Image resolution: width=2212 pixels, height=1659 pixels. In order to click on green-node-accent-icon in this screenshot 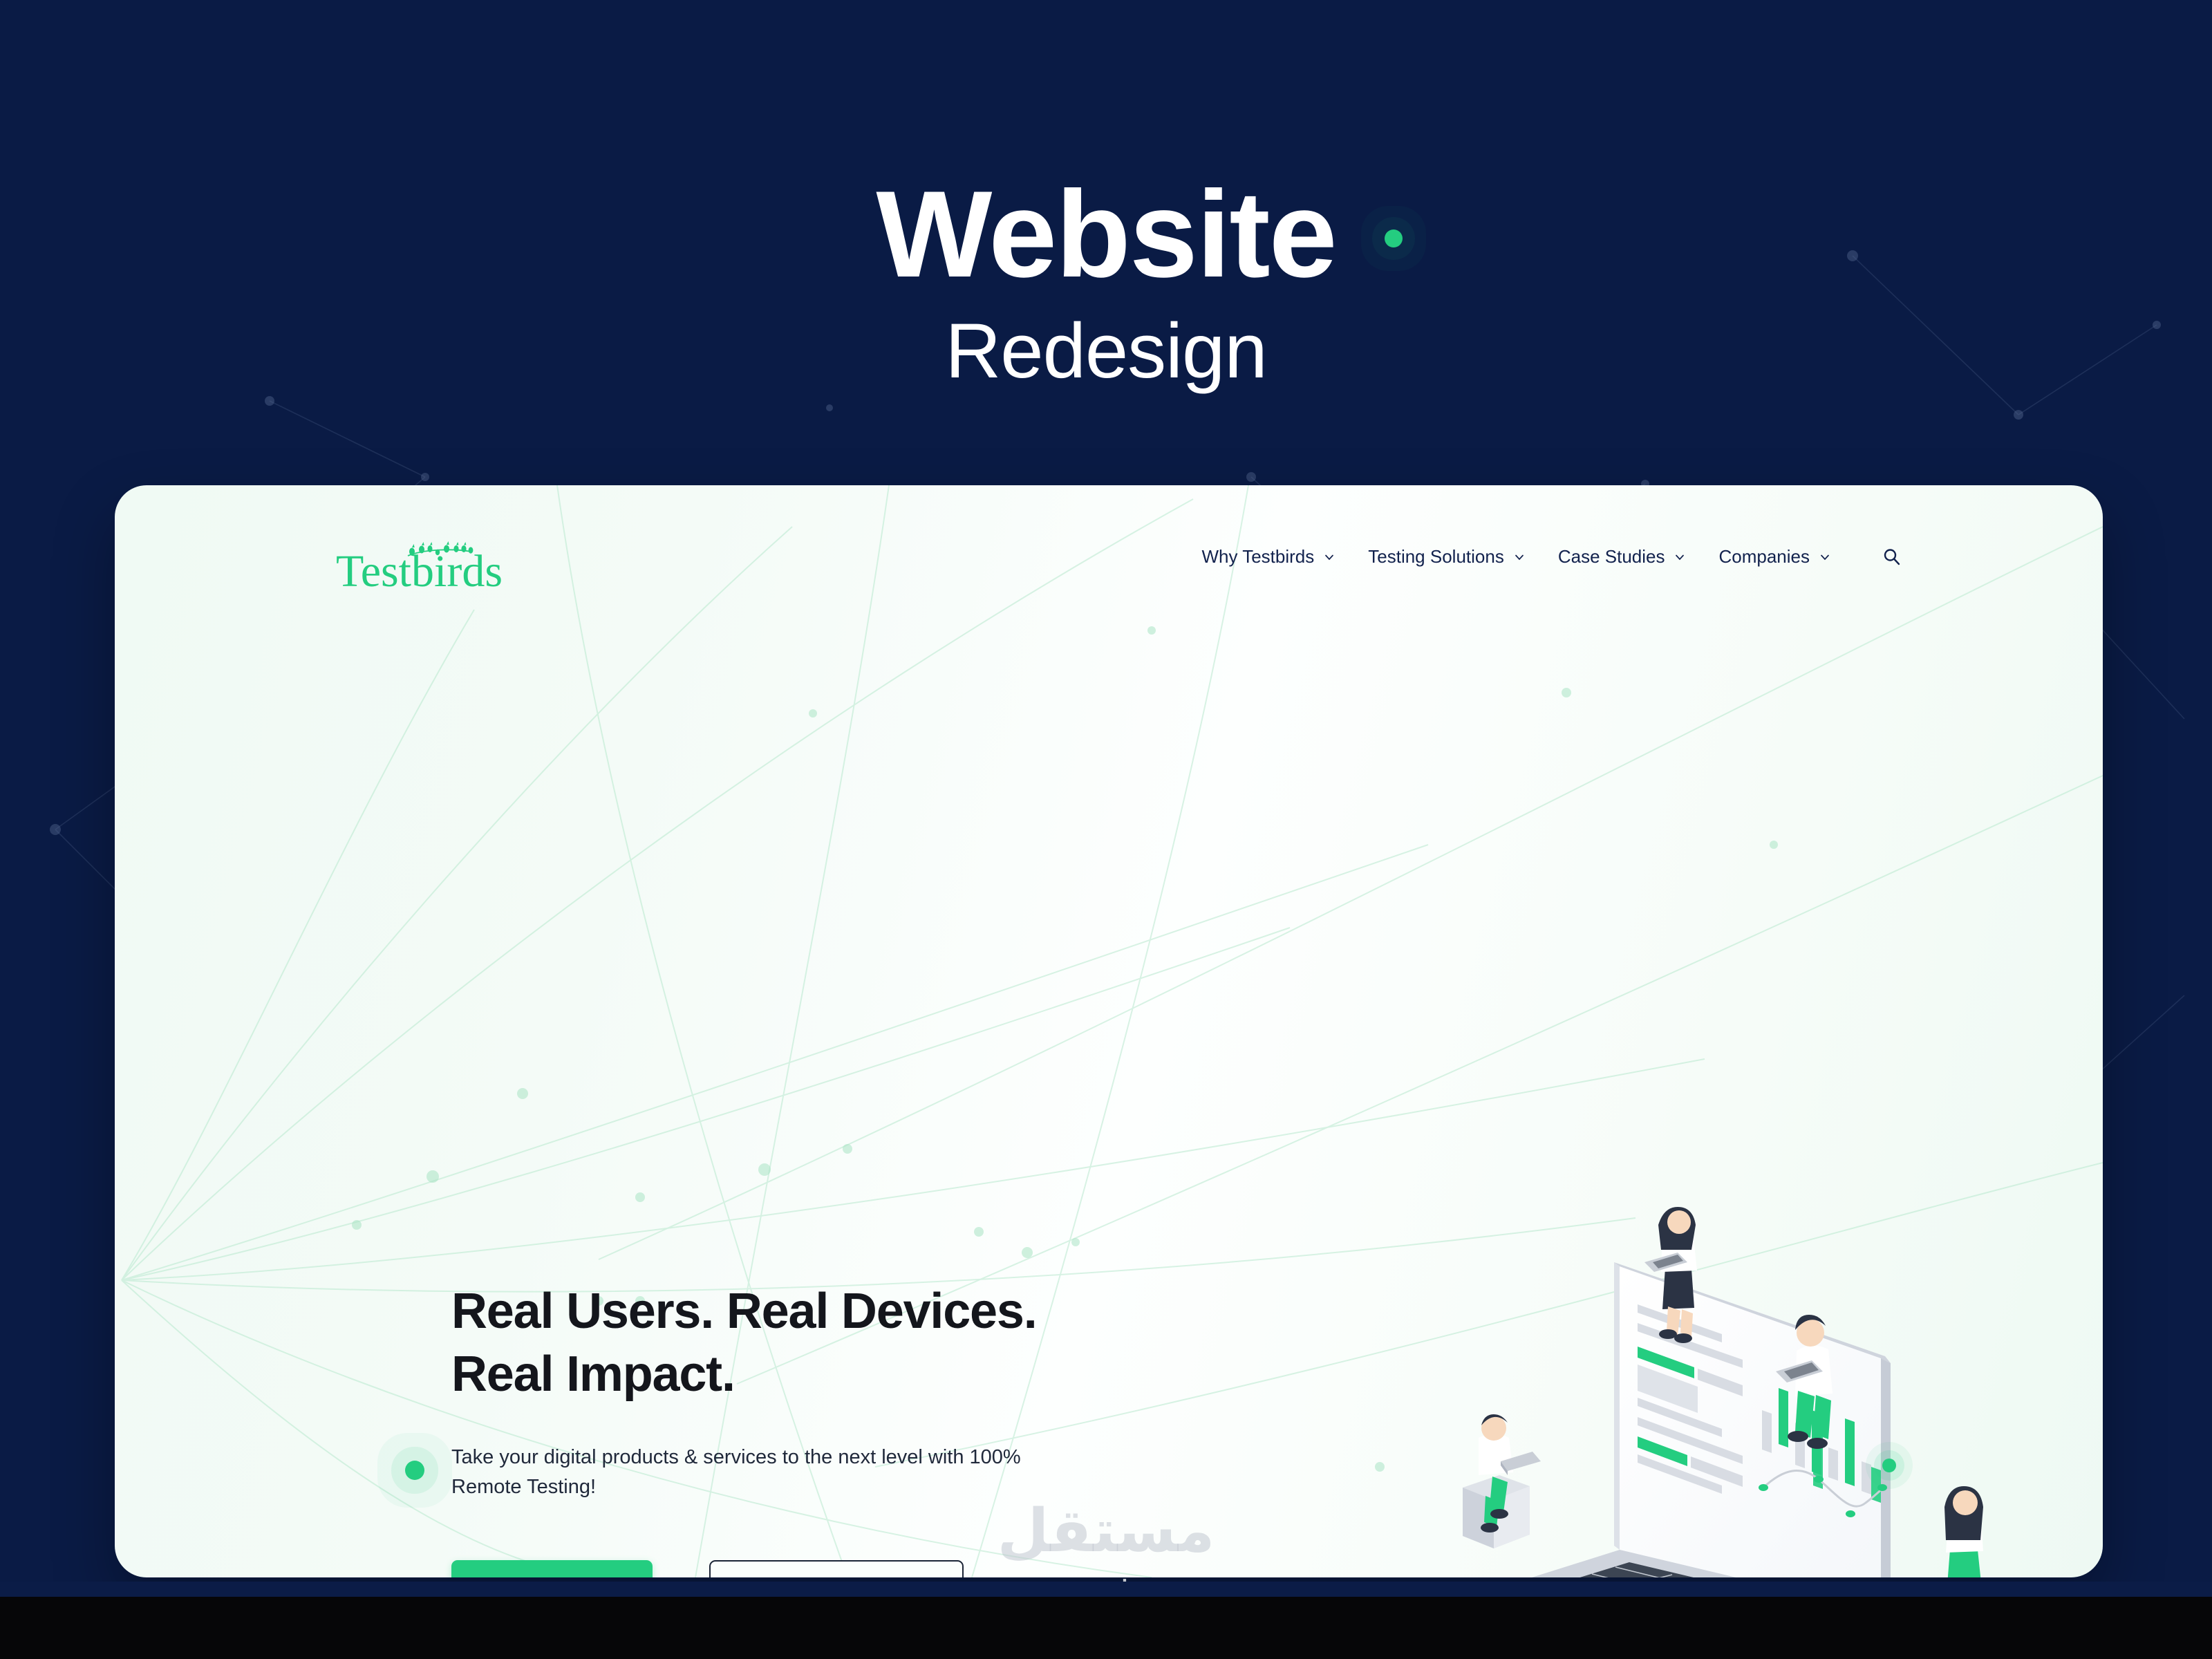, I will do `click(414, 1470)`.